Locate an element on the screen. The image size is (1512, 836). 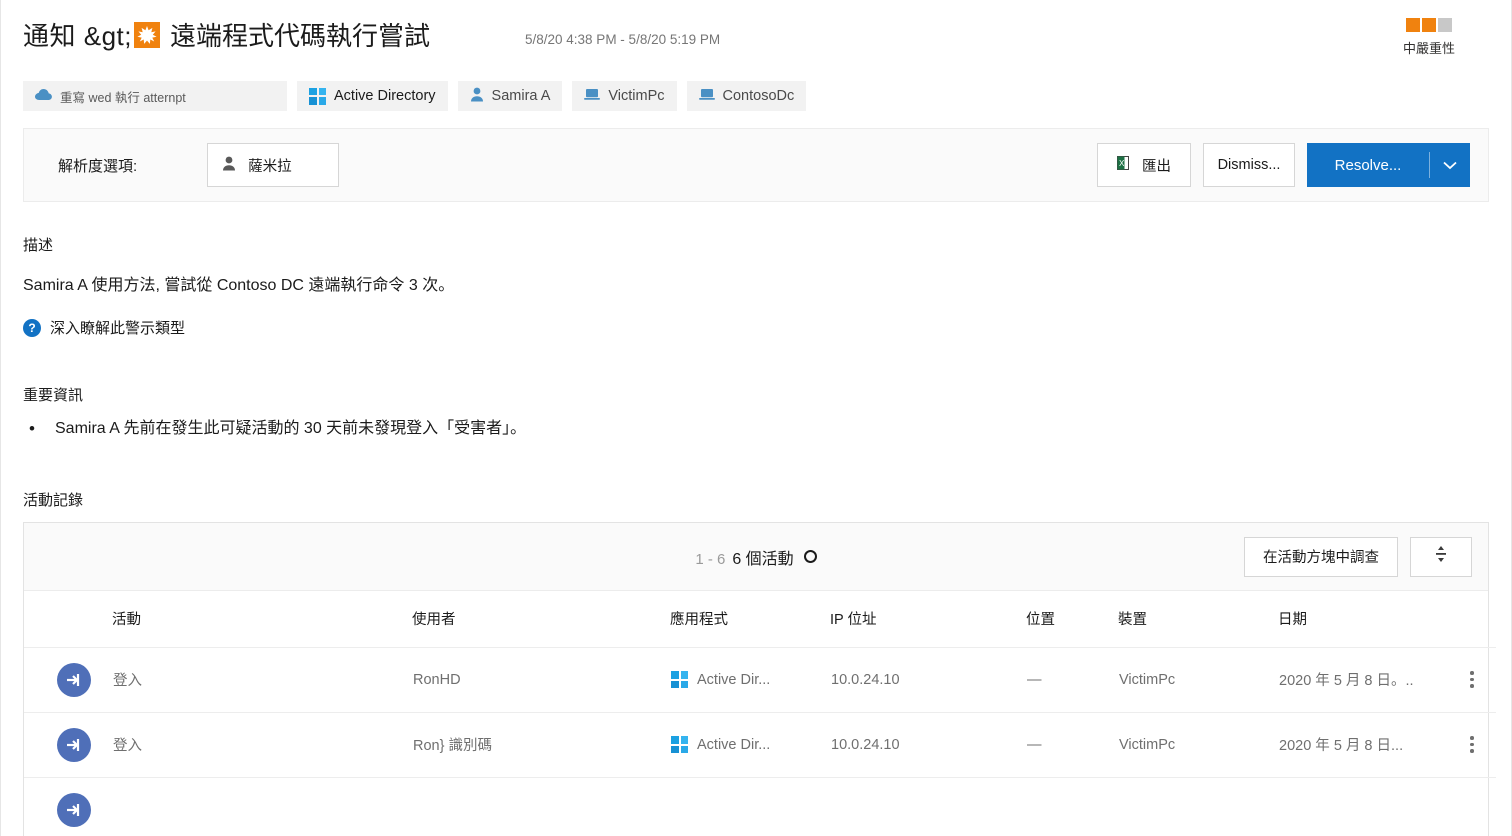
learn-more-label: 深入瞭解此警示類型 is located at coordinates (118, 328).